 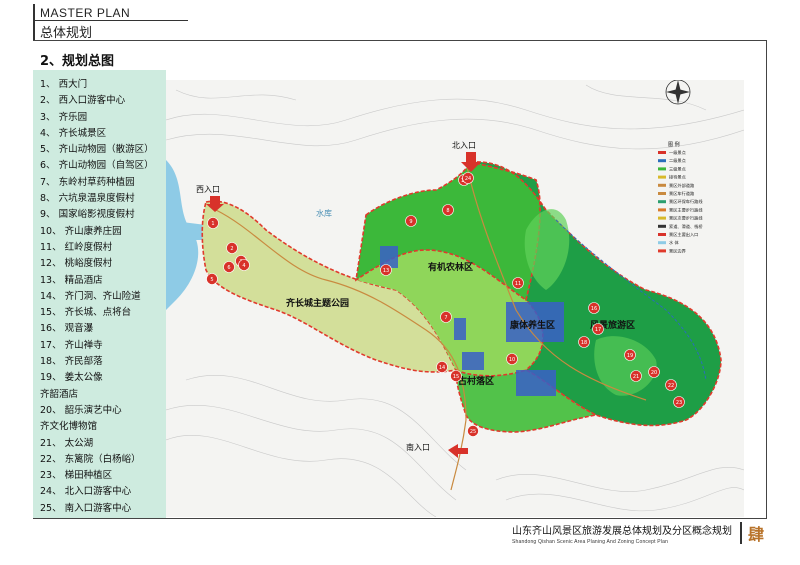 I want to click on legend-item: 10、 齐山康养庄园, so click(x=81, y=231).